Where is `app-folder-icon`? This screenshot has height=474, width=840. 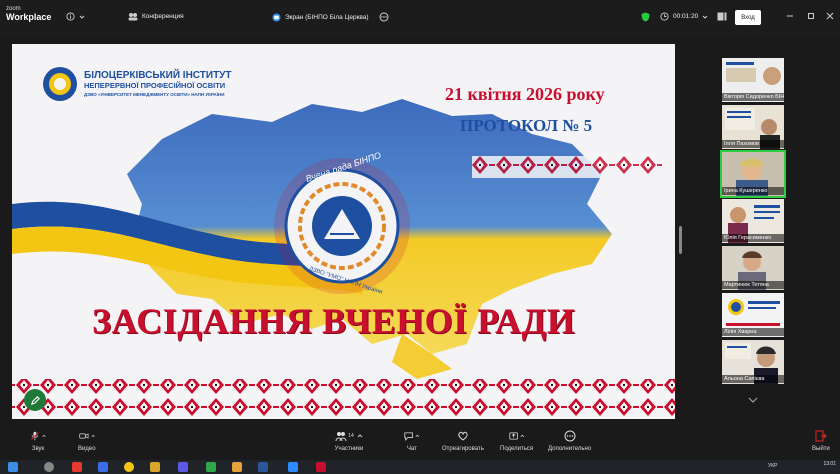 app-folder-icon is located at coordinates (237, 467).